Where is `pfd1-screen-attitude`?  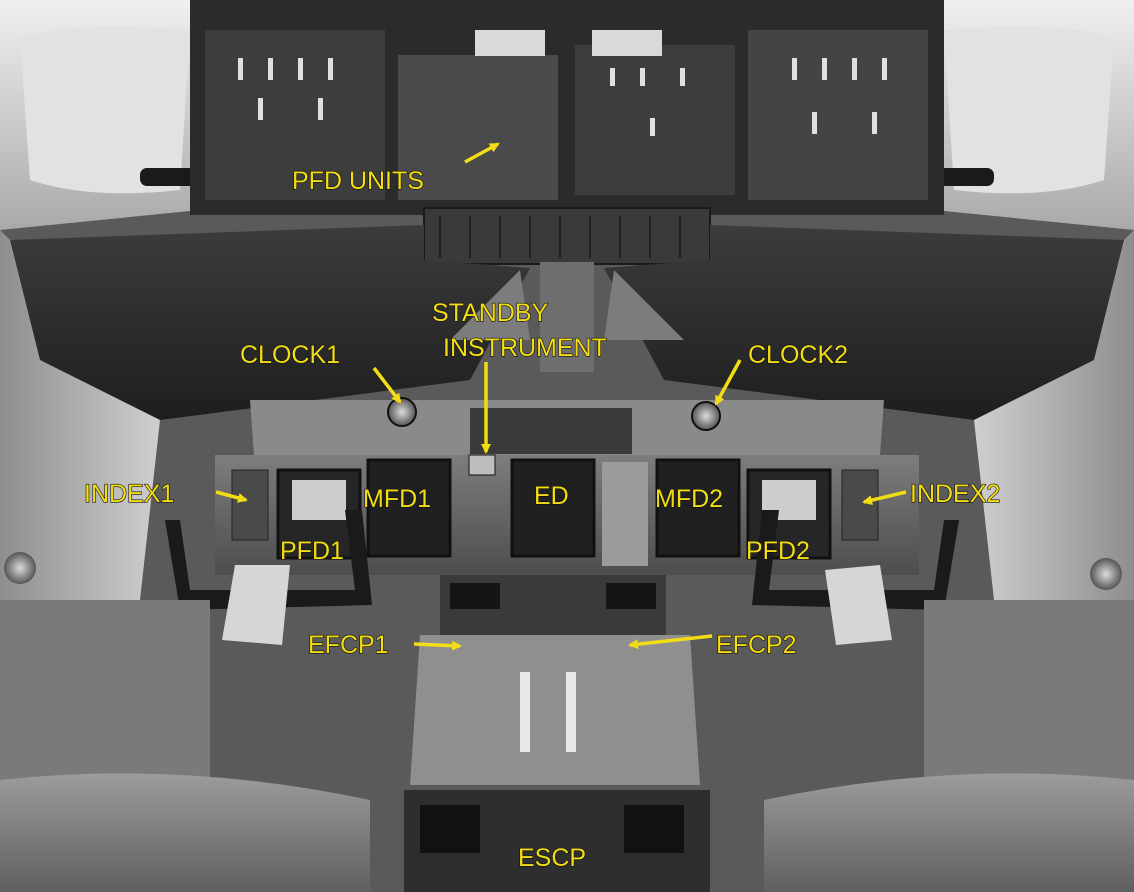
pfd1-screen-attitude is located at coordinates (319, 500).